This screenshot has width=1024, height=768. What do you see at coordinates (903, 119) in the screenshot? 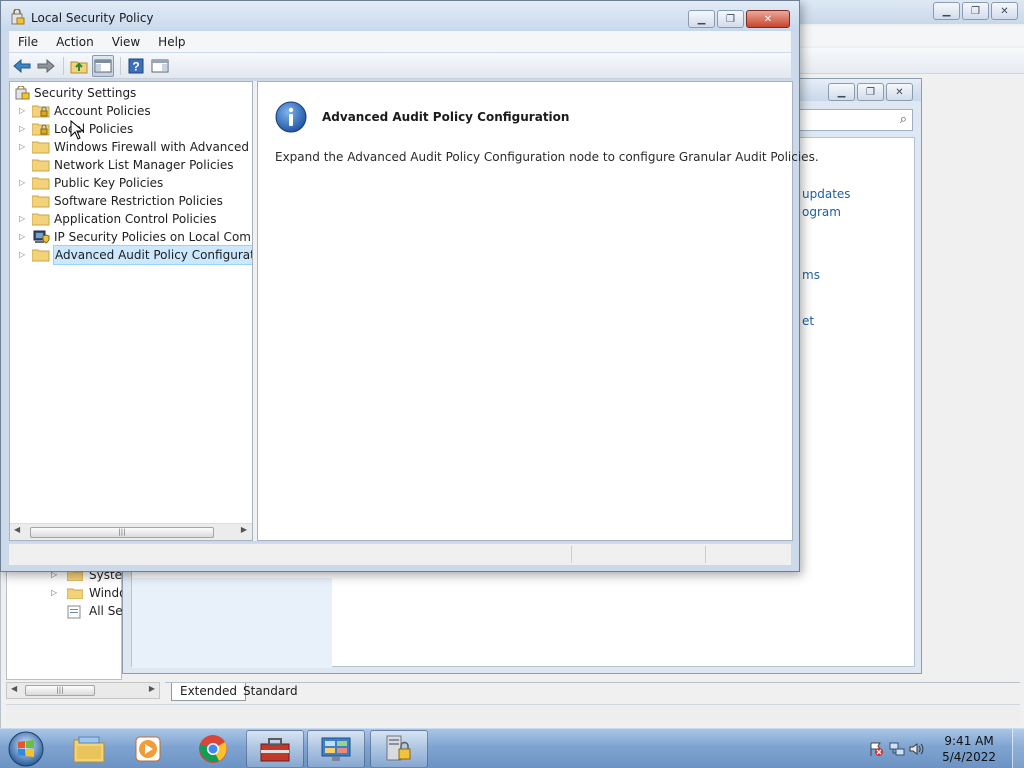
I see `search-icon: ⌕` at bounding box center [903, 119].